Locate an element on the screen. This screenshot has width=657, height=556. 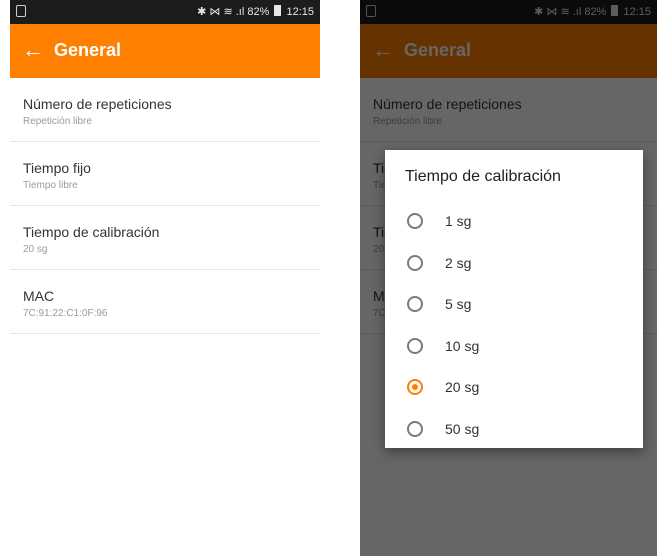
option-5-sg: 5 sg is located at coordinates (514, 307).